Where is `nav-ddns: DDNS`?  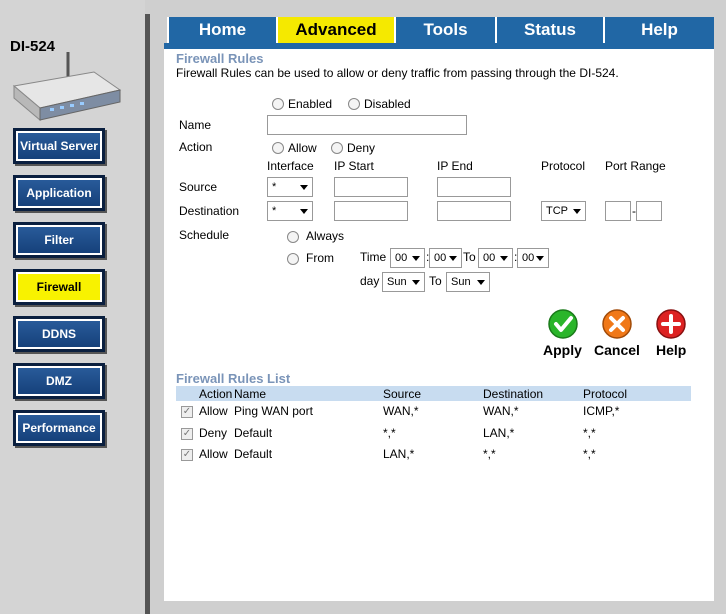
nav-ddns: DDNS is located at coordinates (59, 334).